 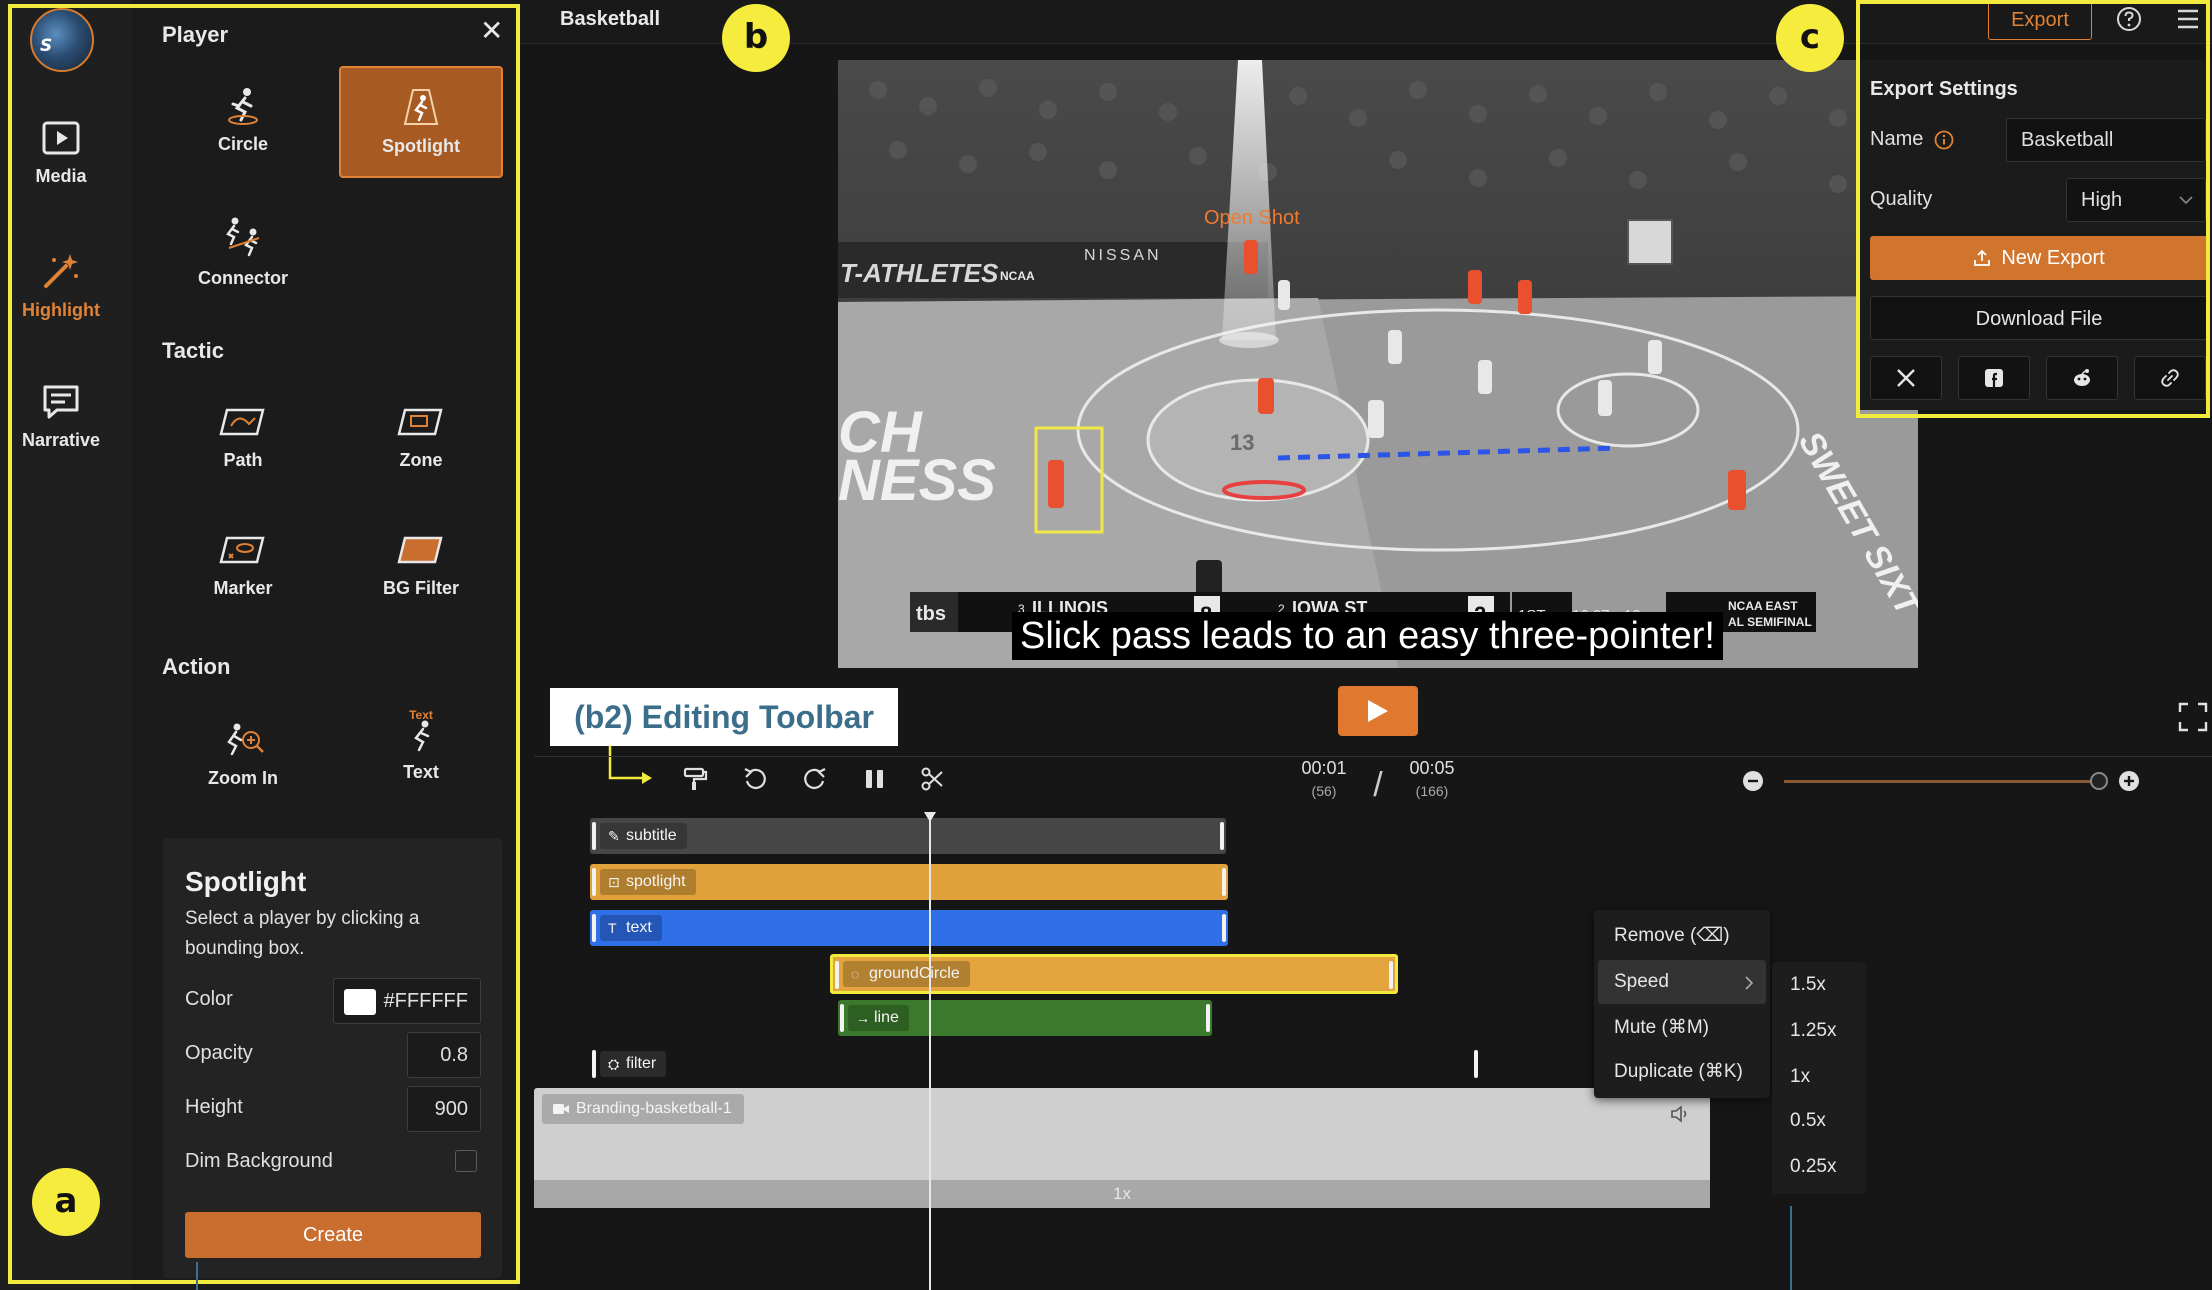 I want to click on panel-scroll-indicator, so click(x=197, y=1276).